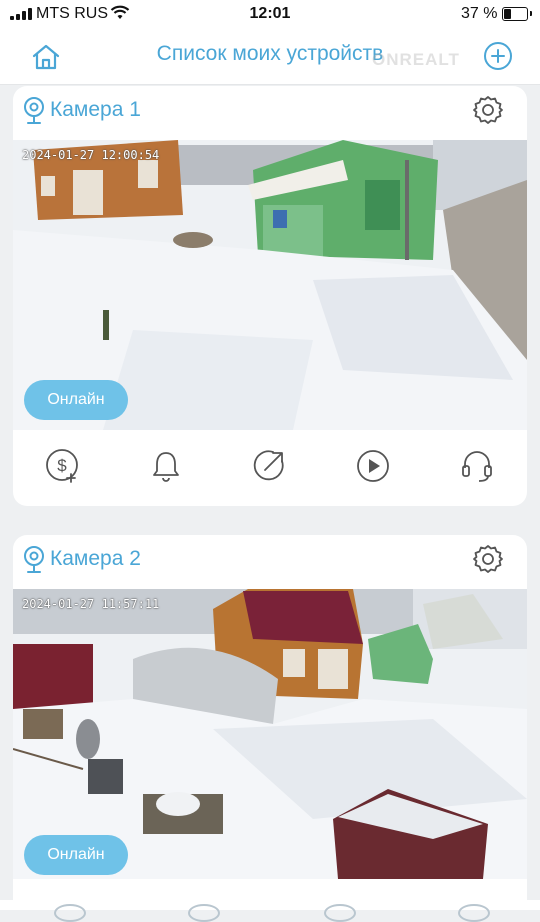 This screenshot has height=922, width=540. Describe the element at coordinates (270, 562) in the screenshot. I see `camera-card-header: Камера 2` at that location.